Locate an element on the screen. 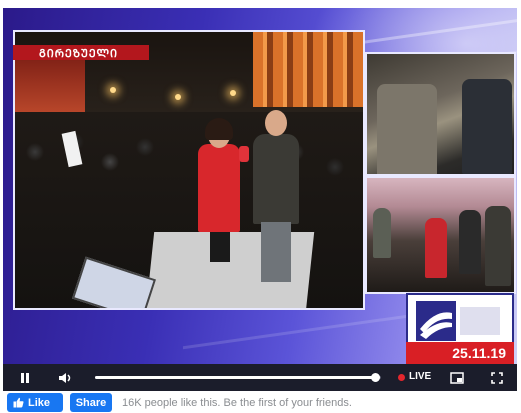 Image resolution: width=521 pixels, height=413 pixels. station-tag: ᲒᲘᲠᲔᲖᲣᲔᲚᲘ is located at coordinates (81, 52).